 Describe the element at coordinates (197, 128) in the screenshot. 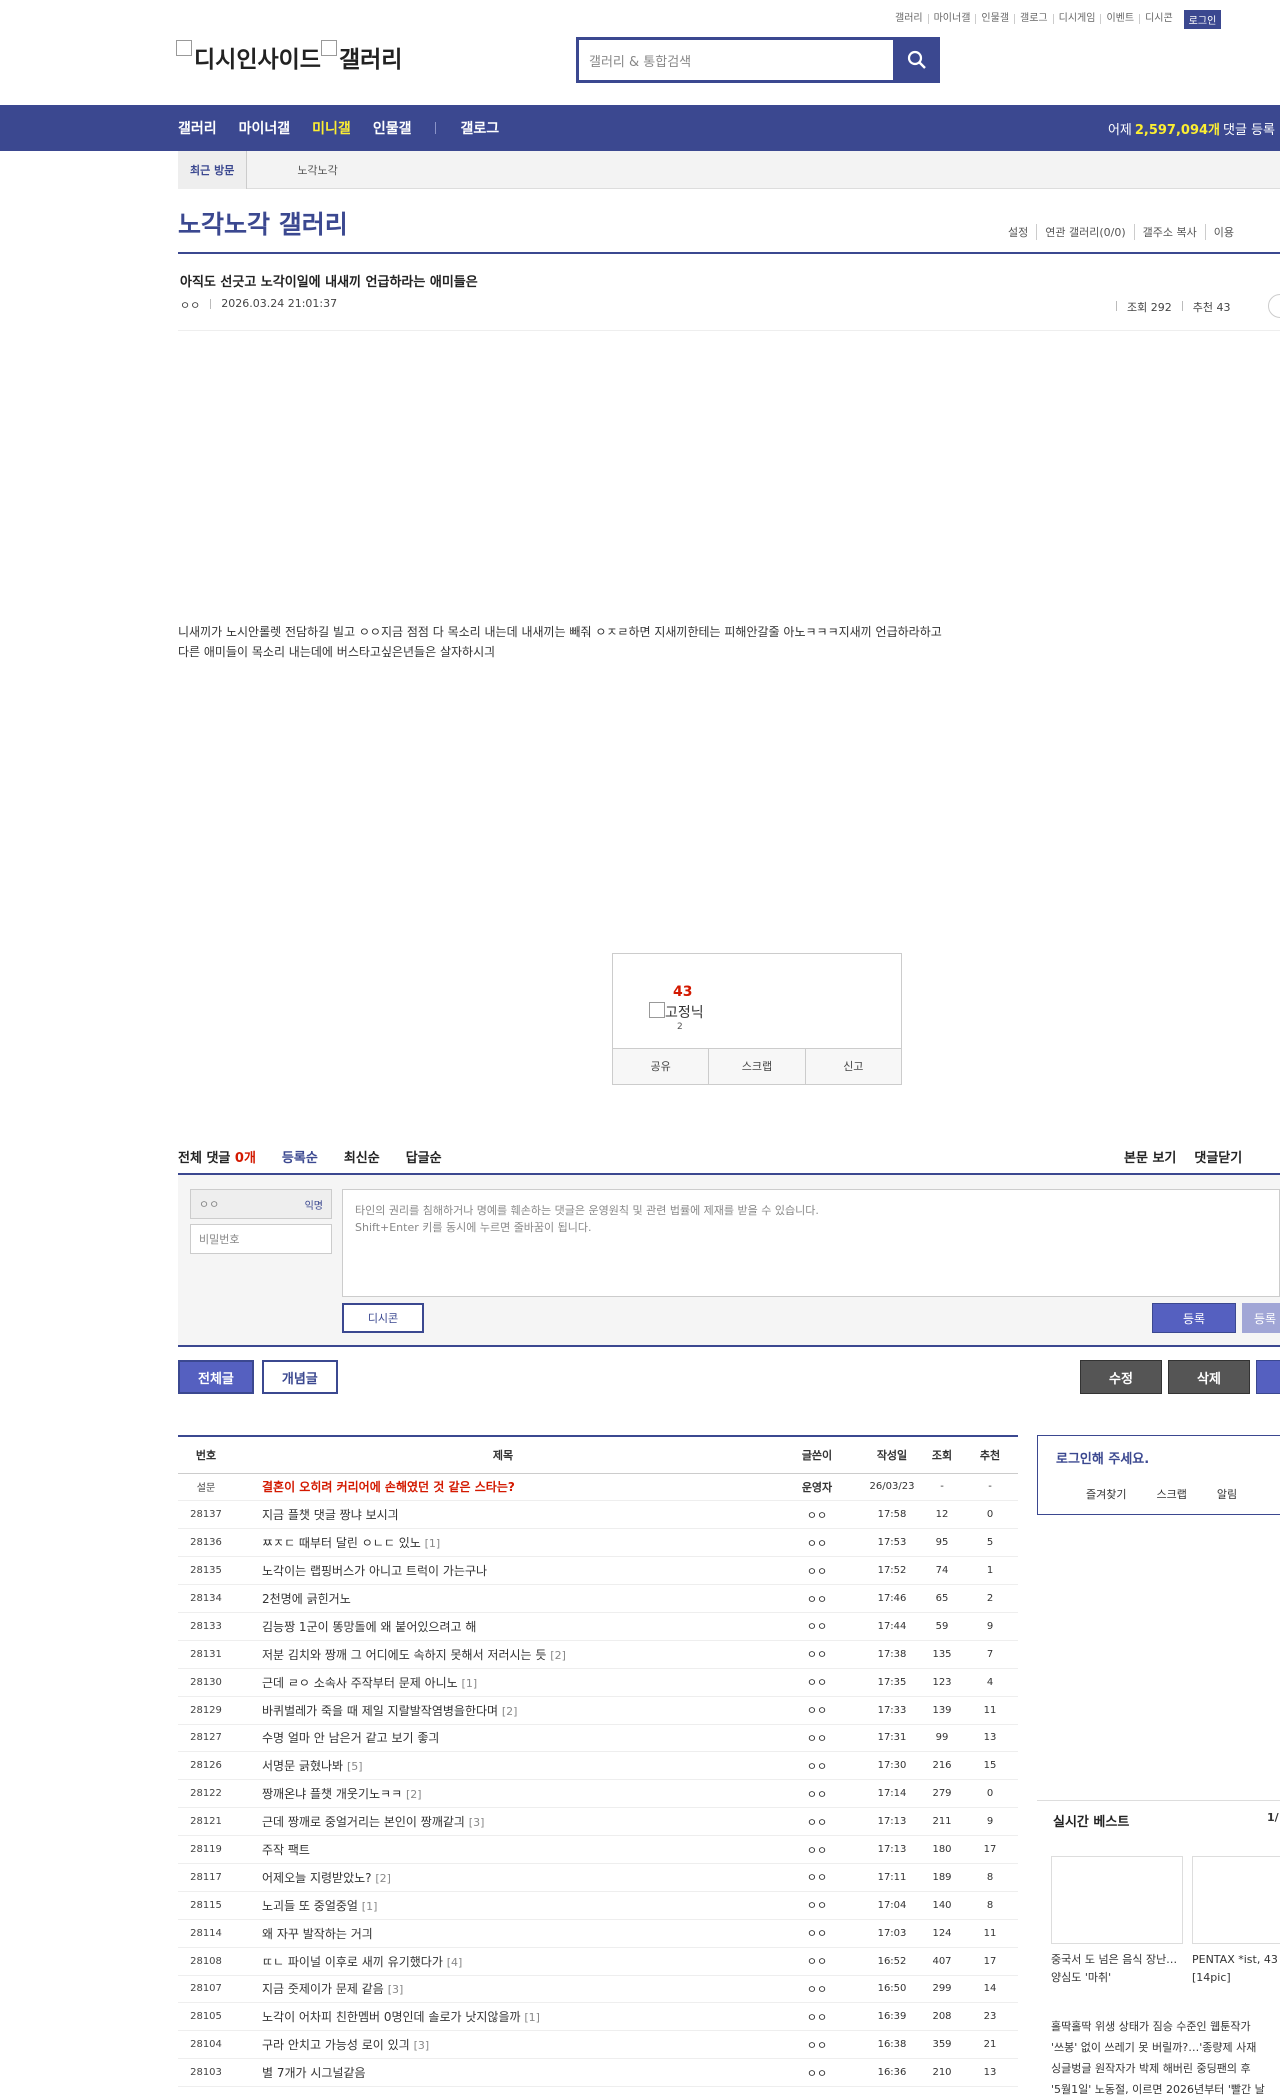

I see `gnb-gallery: 갤러리` at that location.